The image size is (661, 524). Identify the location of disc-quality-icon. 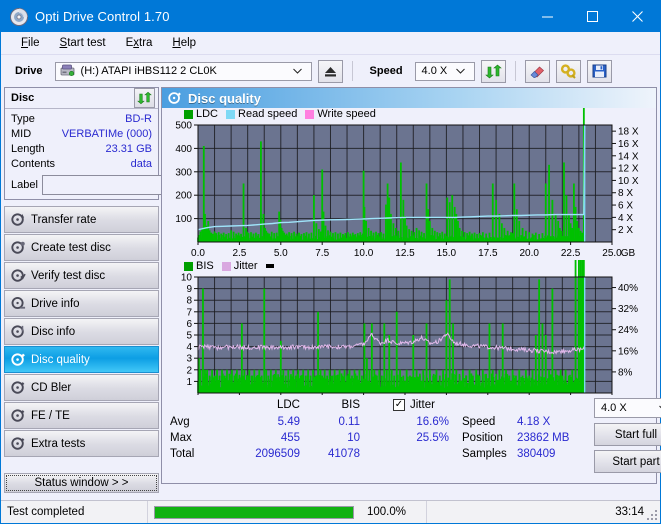
(18, 359).